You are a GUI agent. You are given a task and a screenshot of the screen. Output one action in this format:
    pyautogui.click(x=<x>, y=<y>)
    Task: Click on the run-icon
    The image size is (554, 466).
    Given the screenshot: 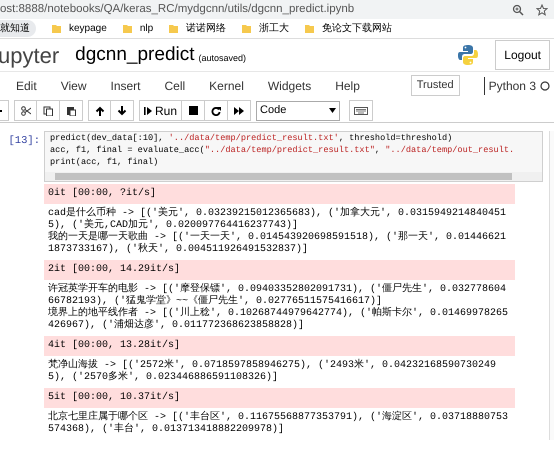 What is the action you would take?
    pyautogui.click(x=148, y=111)
    